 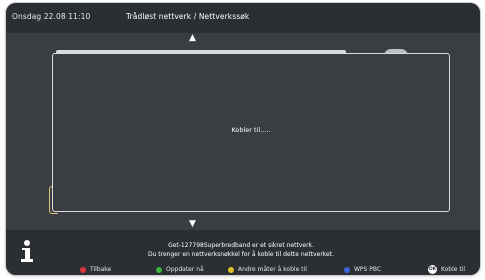 What do you see at coordinates (51, 16) in the screenshot?
I see `date-time: Onsdag 22.08 11:10` at bounding box center [51, 16].